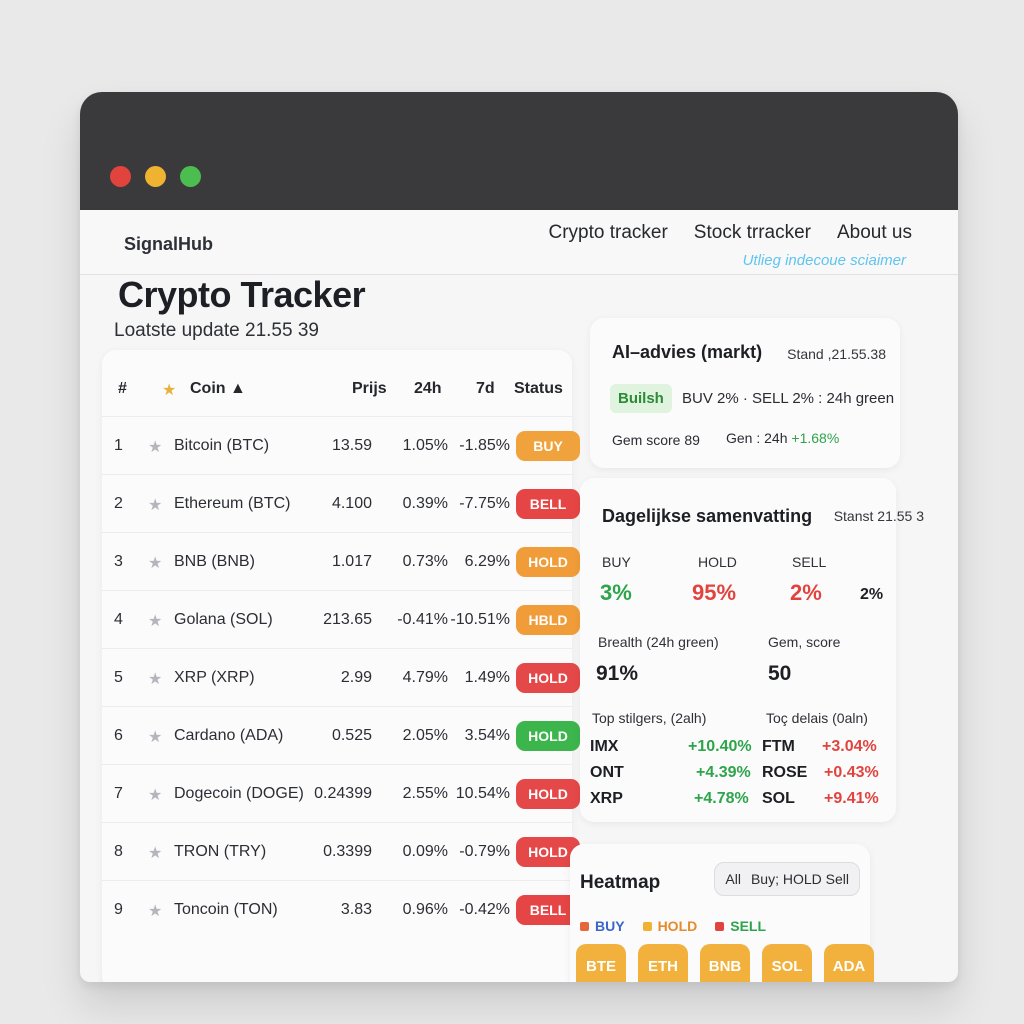 The width and height of the screenshot is (1024, 1024). I want to click on coin-name: XRP (XRP), so click(214, 677).